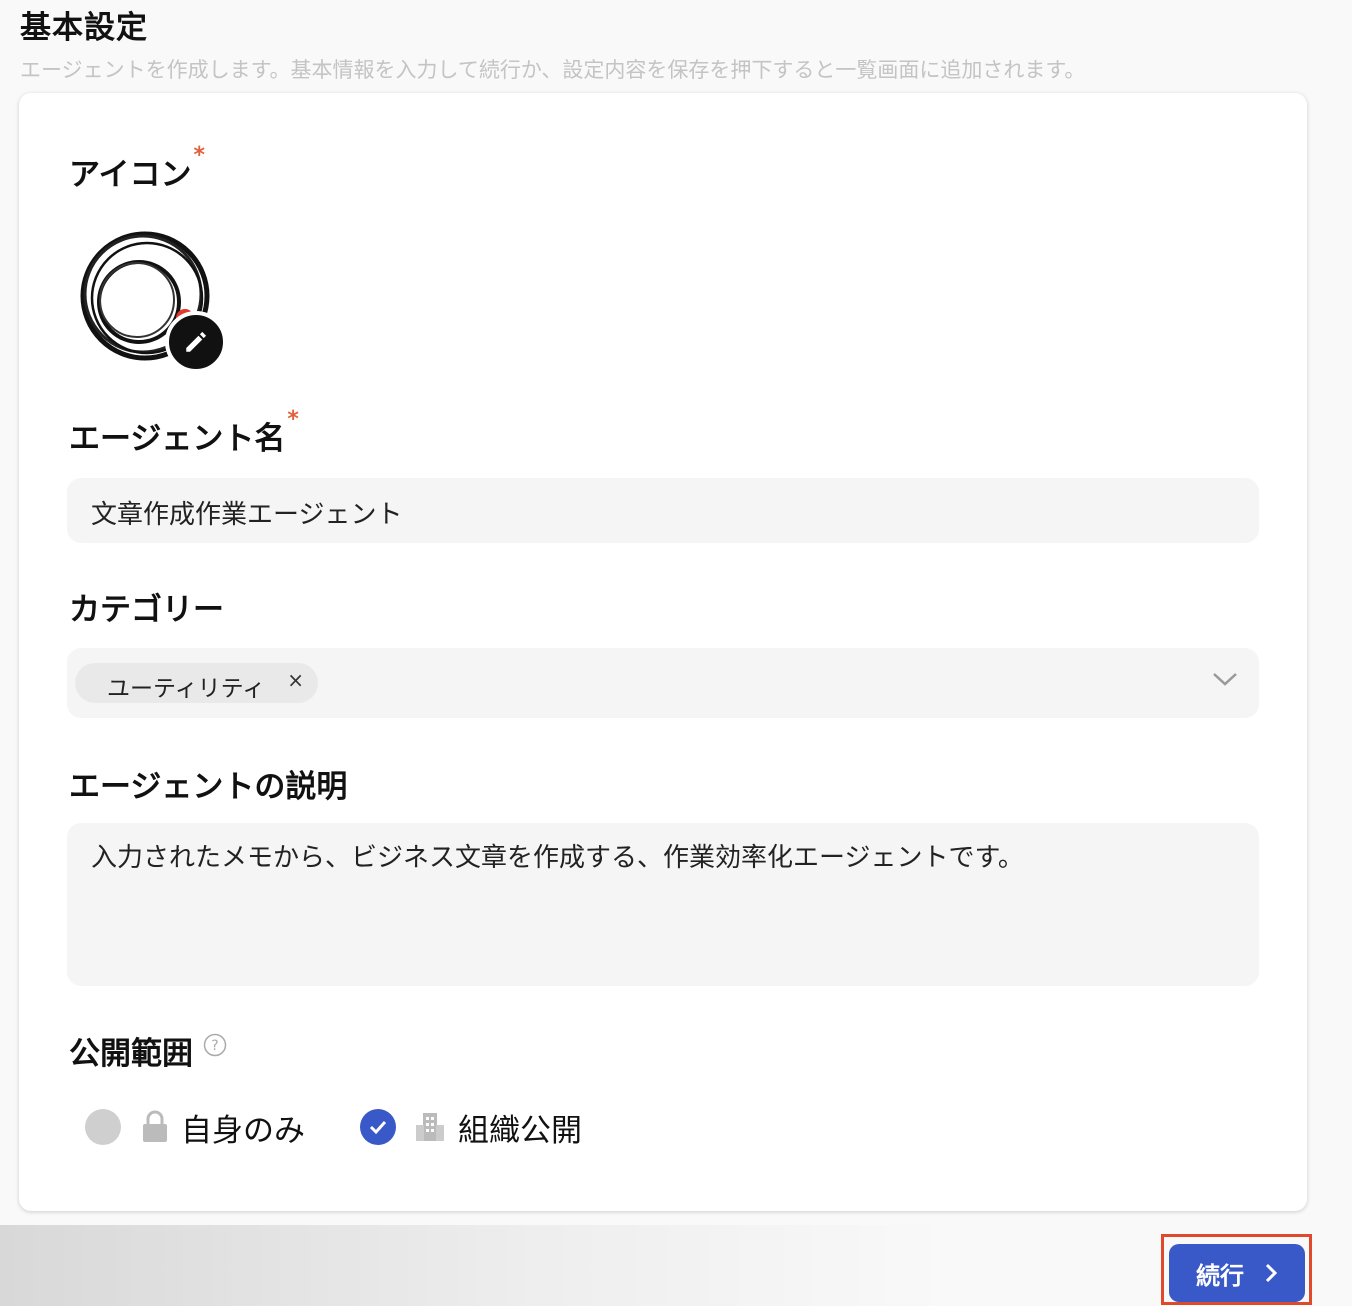 Image resolution: width=1352 pixels, height=1306 pixels. Describe the element at coordinates (155, 1126) in the screenshot. I see `lock-icon` at that location.